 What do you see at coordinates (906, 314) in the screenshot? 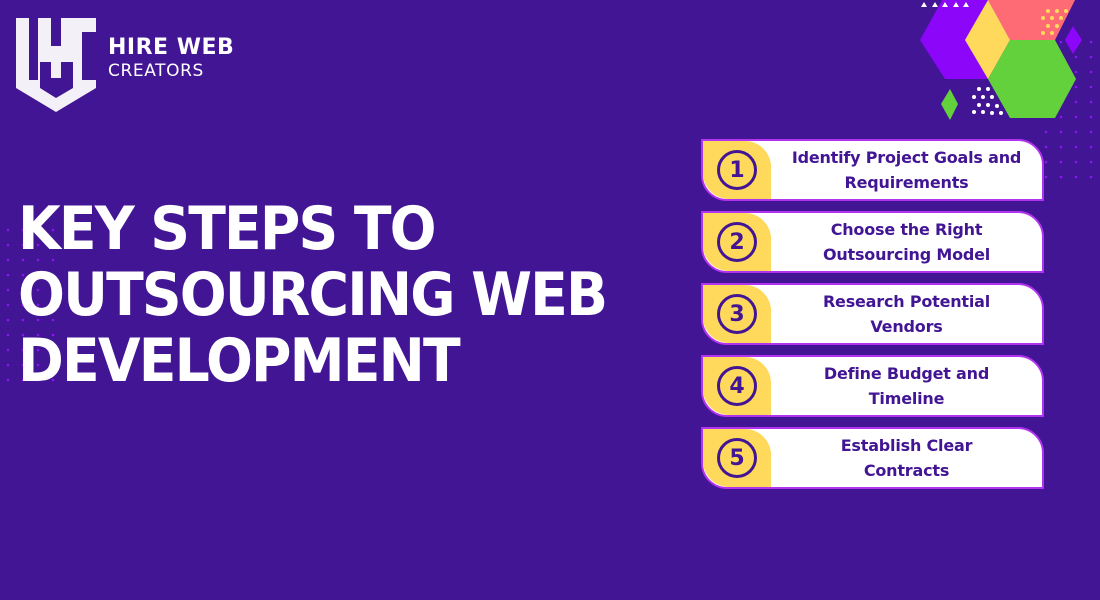
I see `step-title: Research Potential Vendors` at bounding box center [906, 314].